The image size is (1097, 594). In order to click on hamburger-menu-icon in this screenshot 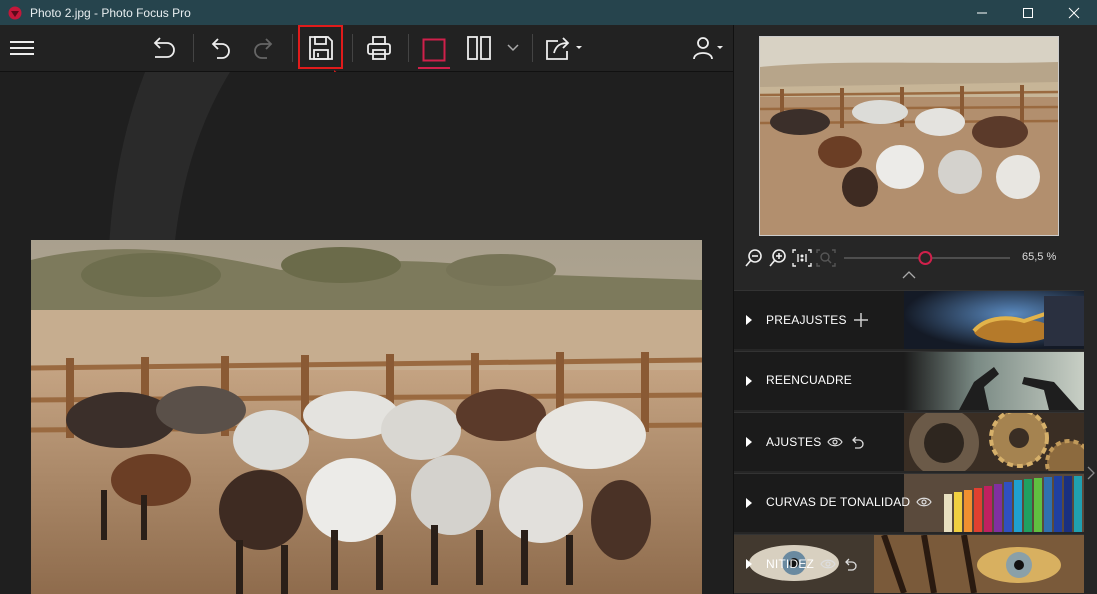, I will do `click(22, 48)`.